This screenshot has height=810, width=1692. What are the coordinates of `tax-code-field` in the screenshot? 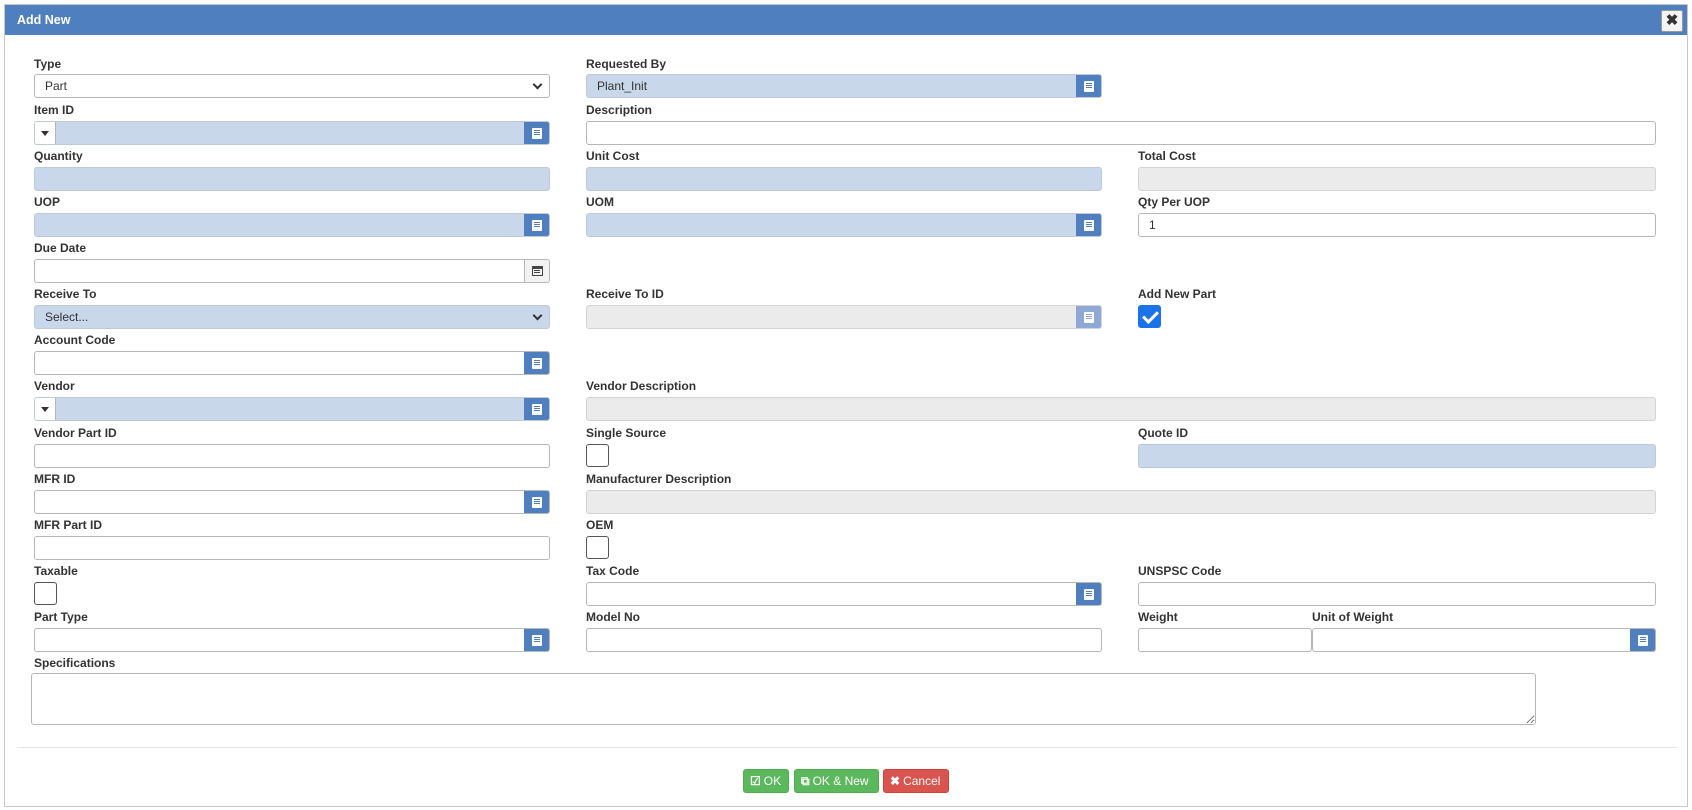 It's located at (844, 594).